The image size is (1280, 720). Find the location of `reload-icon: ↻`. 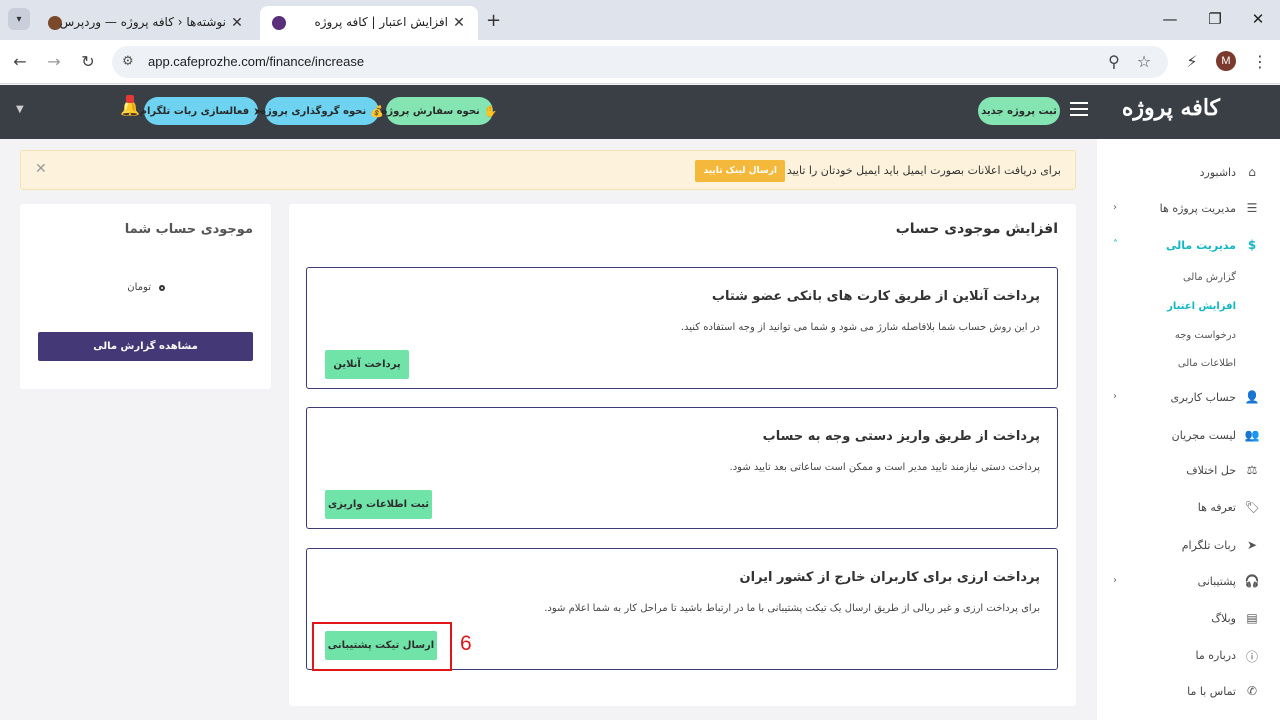

reload-icon: ↻ is located at coordinates (88, 62).